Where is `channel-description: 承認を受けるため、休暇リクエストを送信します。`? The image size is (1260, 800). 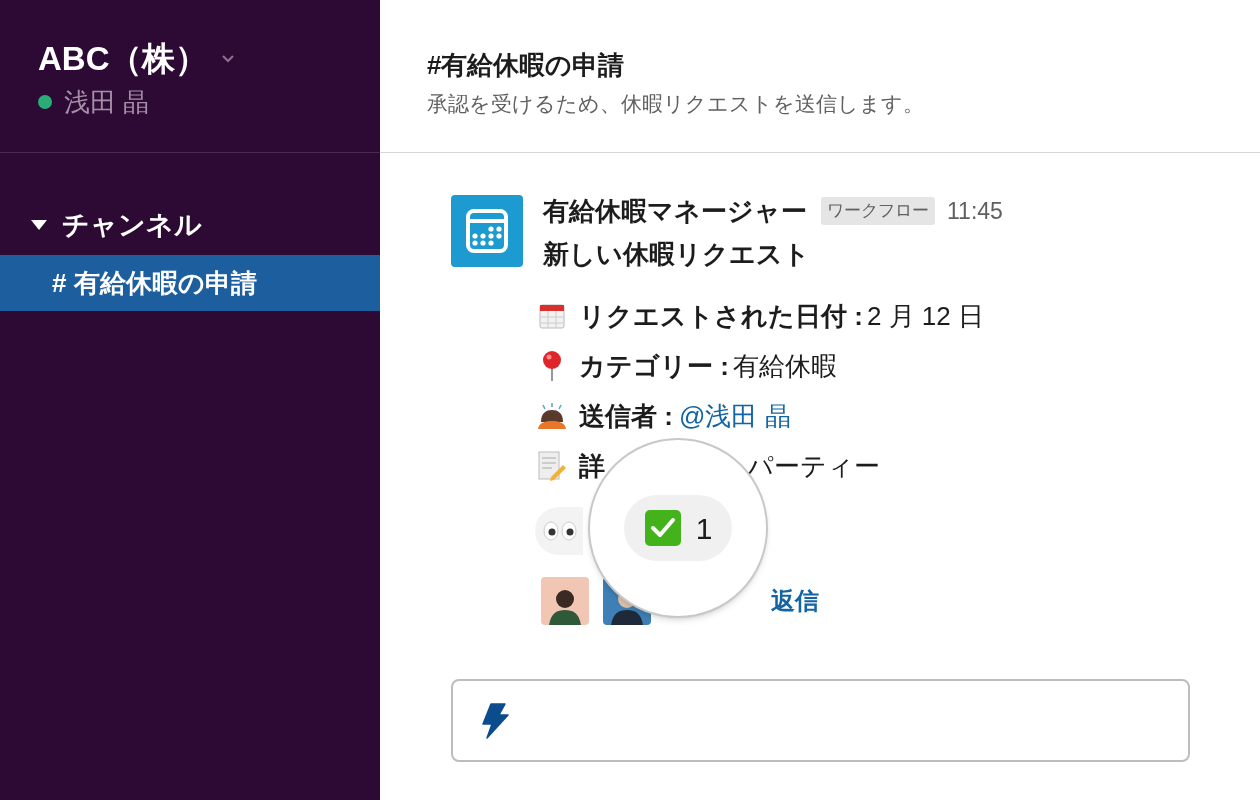
channel-description: 承認を受けるため、休暇リクエストを送信します。 is located at coordinates (676, 104).